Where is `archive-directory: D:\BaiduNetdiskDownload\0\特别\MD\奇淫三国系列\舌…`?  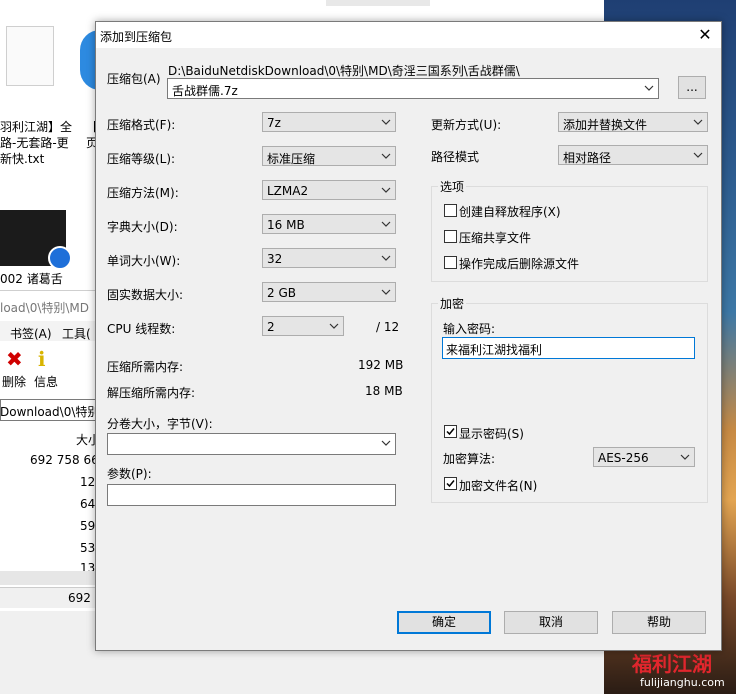
archive-directory: D:\BaiduNetdiskDownload\0\特别\MD\奇淫三国系列\舌… is located at coordinates (344, 71).